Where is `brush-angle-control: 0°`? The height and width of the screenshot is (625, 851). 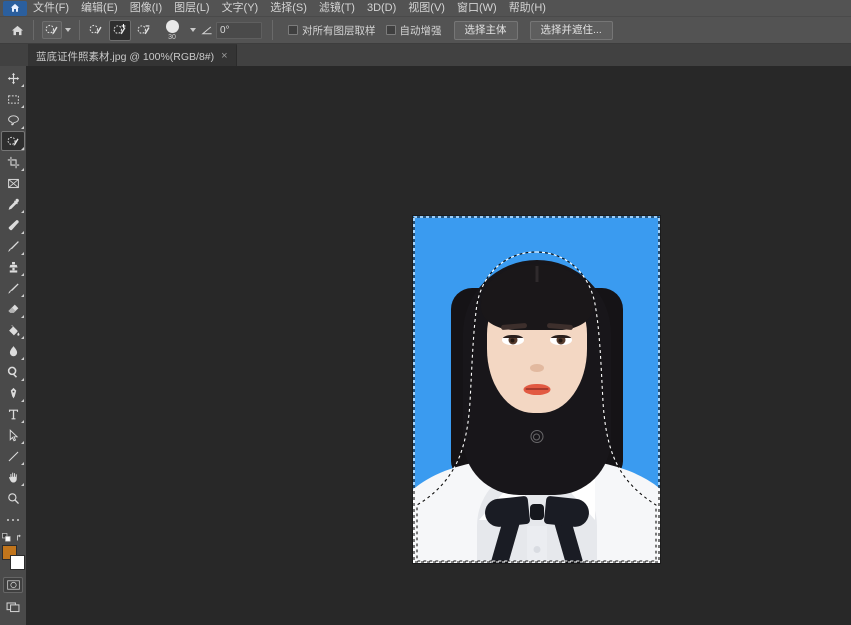 brush-angle-control: 0° is located at coordinates (231, 30).